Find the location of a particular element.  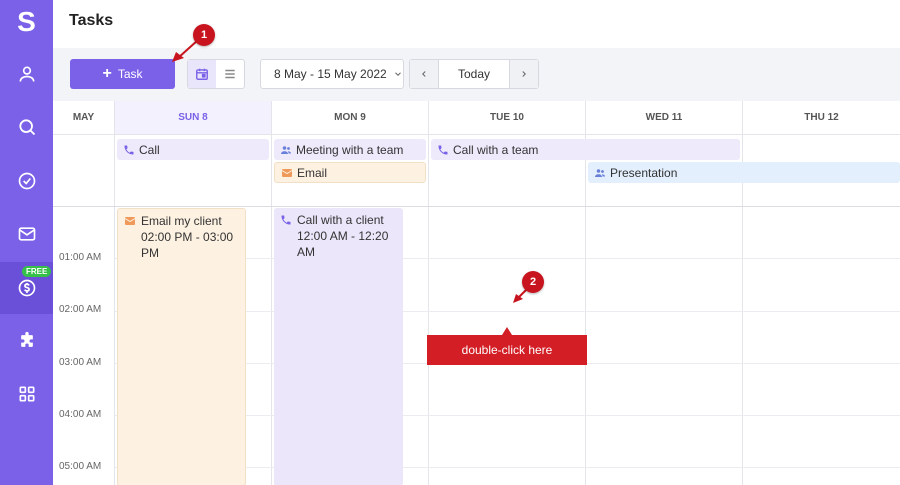

double-click-hint: double-click here is located at coordinates (507, 346).